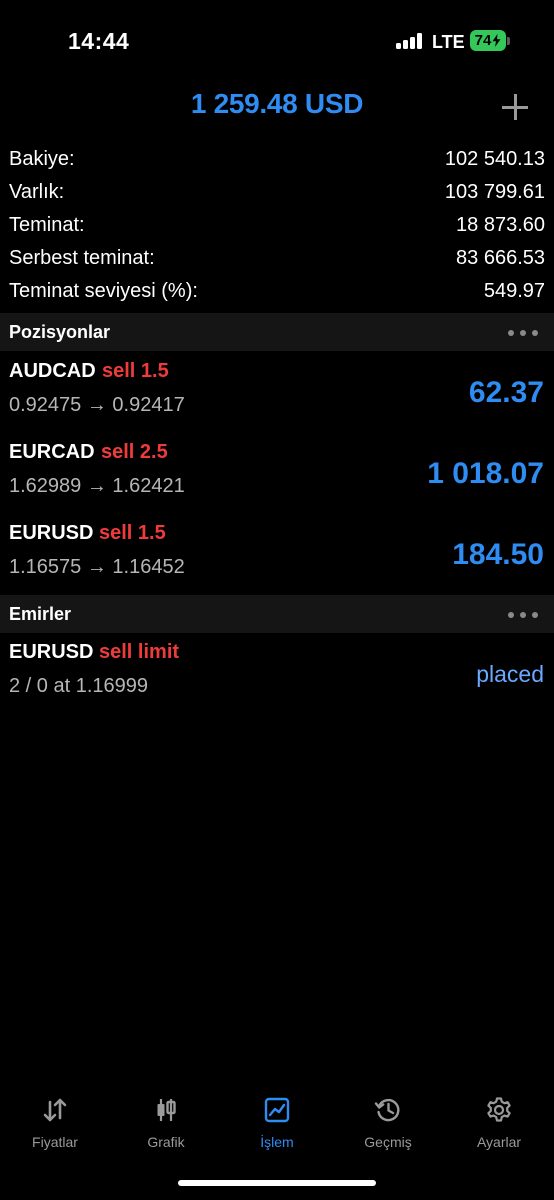  What do you see at coordinates (388, 1142) in the screenshot?
I see `tab-label: Geçmiş` at bounding box center [388, 1142].